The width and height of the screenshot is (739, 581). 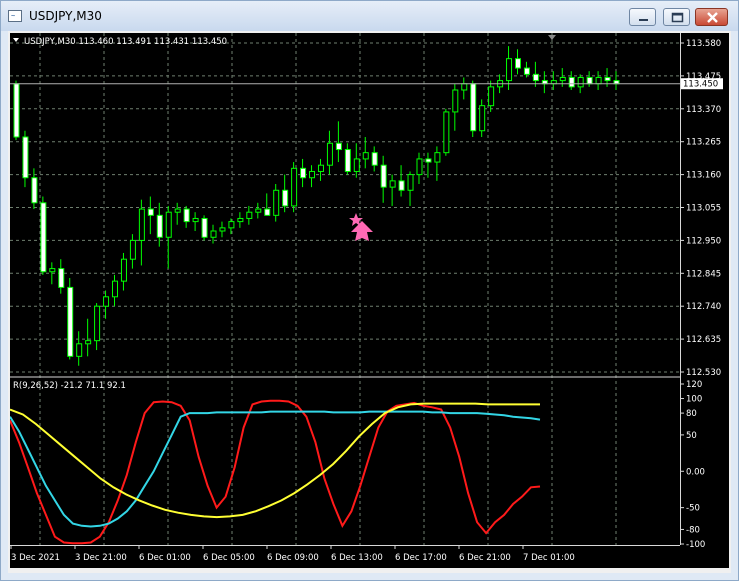 What do you see at coordinates (642, 17) in the screenshot?
I see `minimize-button` at bounding box center [642, 17].